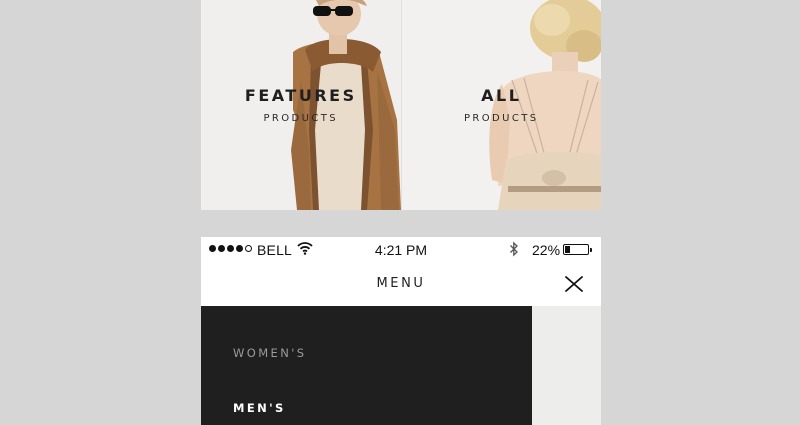 The image size is (800, 425). I want to click on all-products-tile: ALL PRODUCTS, so click(500, 105).